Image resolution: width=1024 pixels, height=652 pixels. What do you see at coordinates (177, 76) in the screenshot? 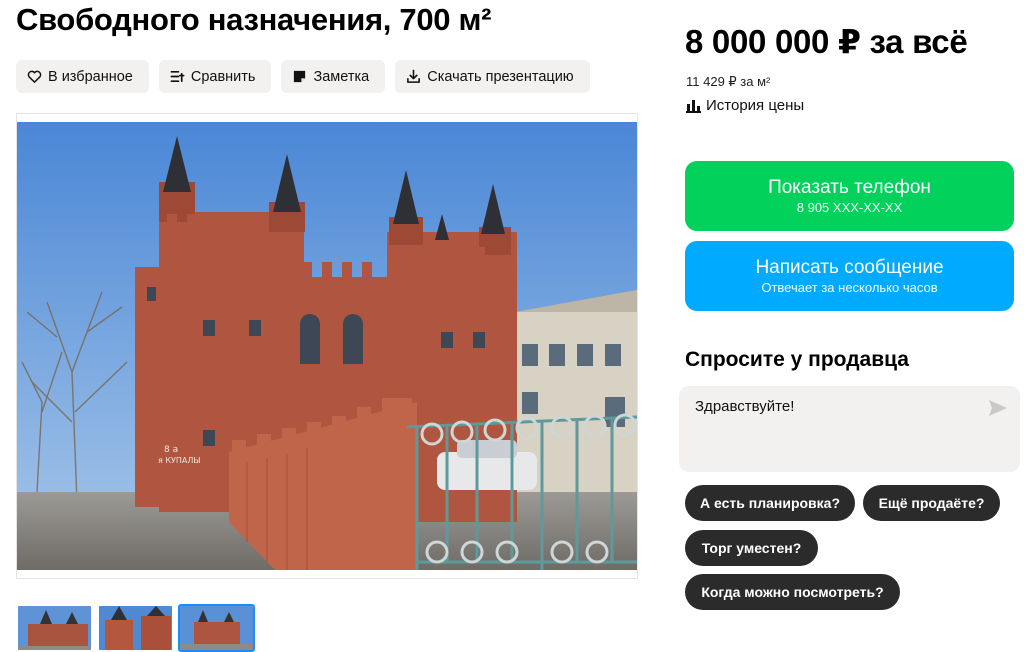
I see `compare-icon` at bounding box center [177, 76].